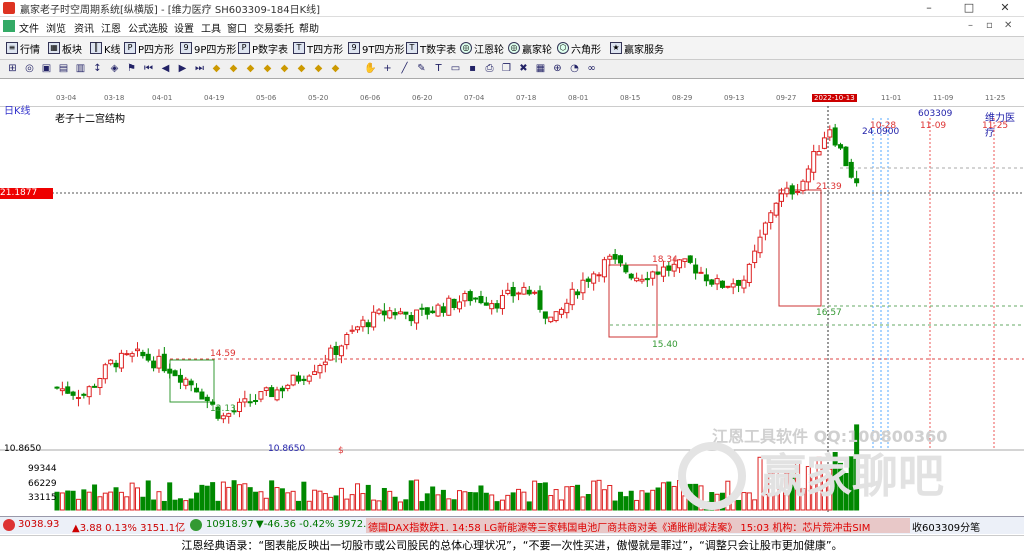  Describe the element at coordinates (211, 27) in the screenshot. I see `menu-tools: 工具` at that location.